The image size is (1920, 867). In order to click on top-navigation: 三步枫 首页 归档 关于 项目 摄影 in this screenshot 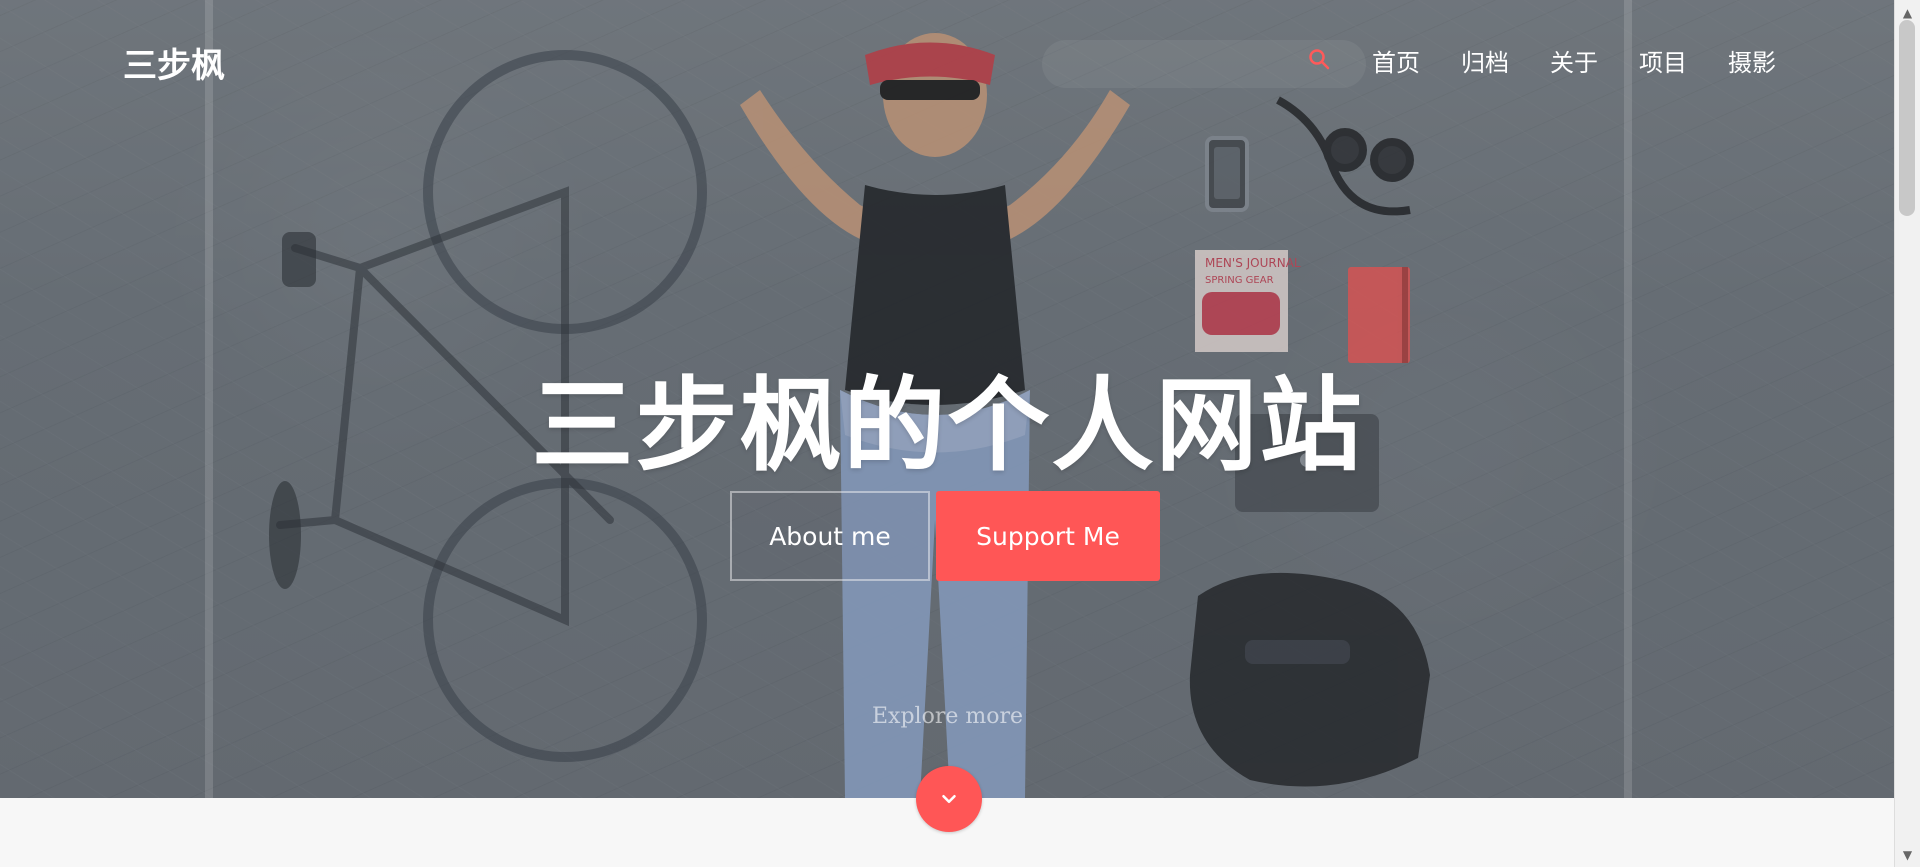, I will do `click(947, 59)`.